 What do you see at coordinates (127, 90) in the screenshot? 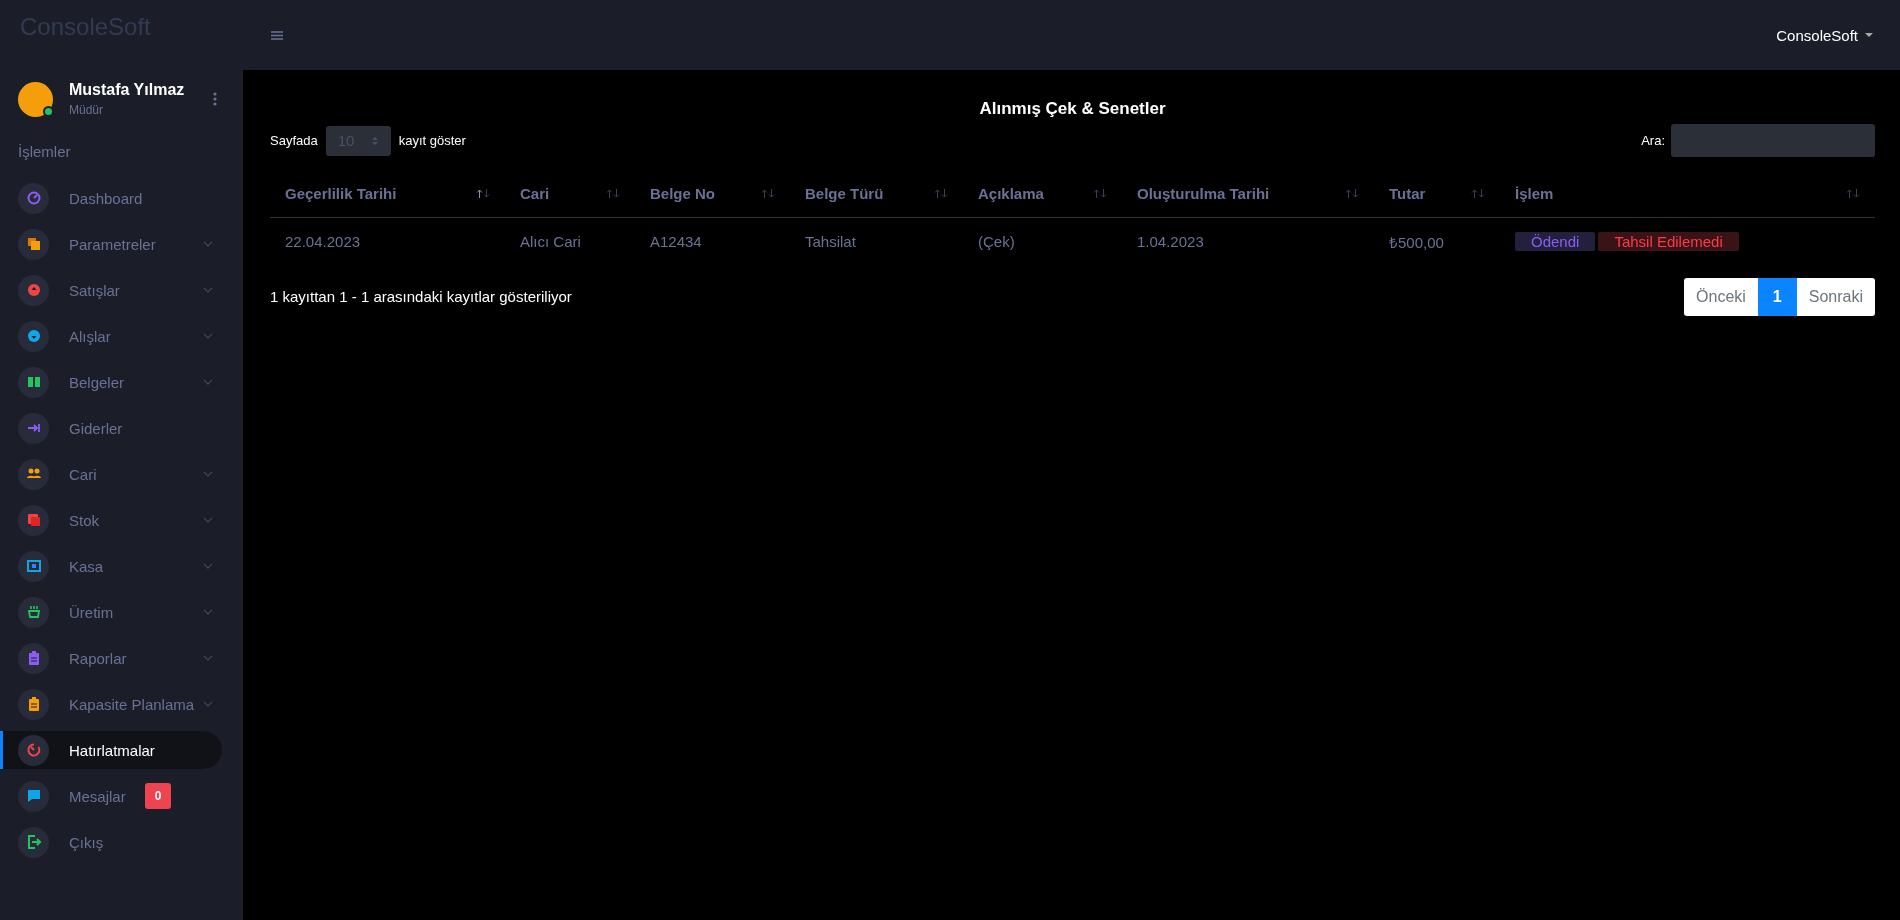
I see `user-name: Mustafa Yılmaz` at bounding box center [127, 90].